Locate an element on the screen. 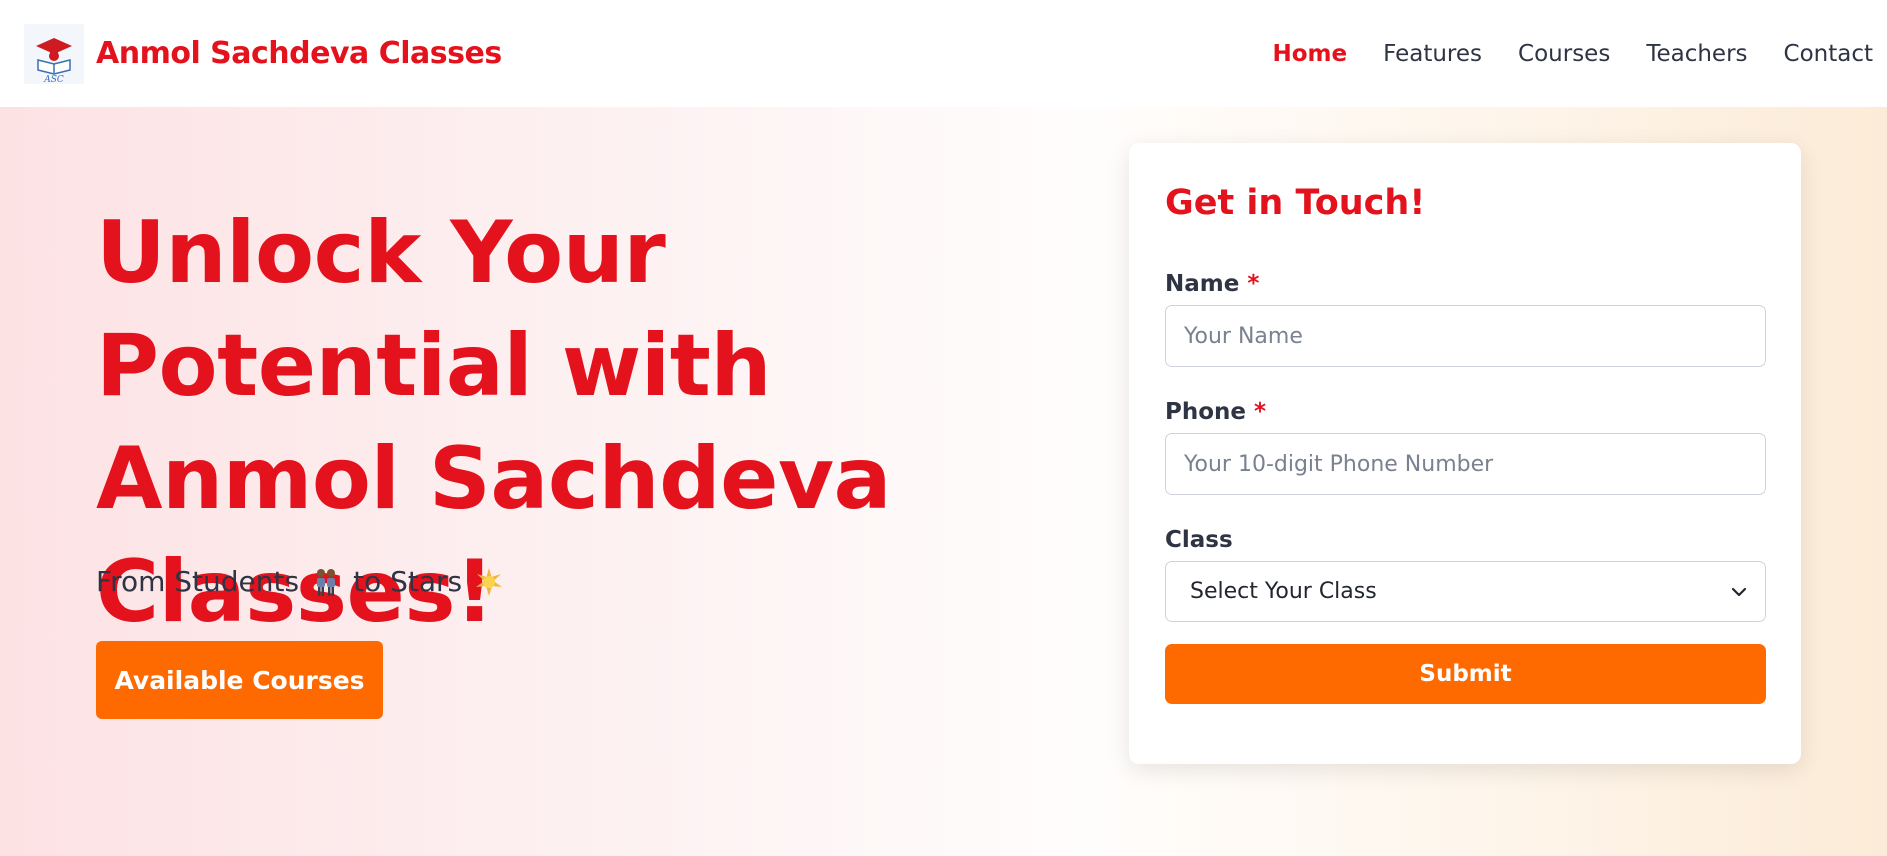  main-nav: Home Features Courses Teachers Contact is located at coordinates (1555, 53).